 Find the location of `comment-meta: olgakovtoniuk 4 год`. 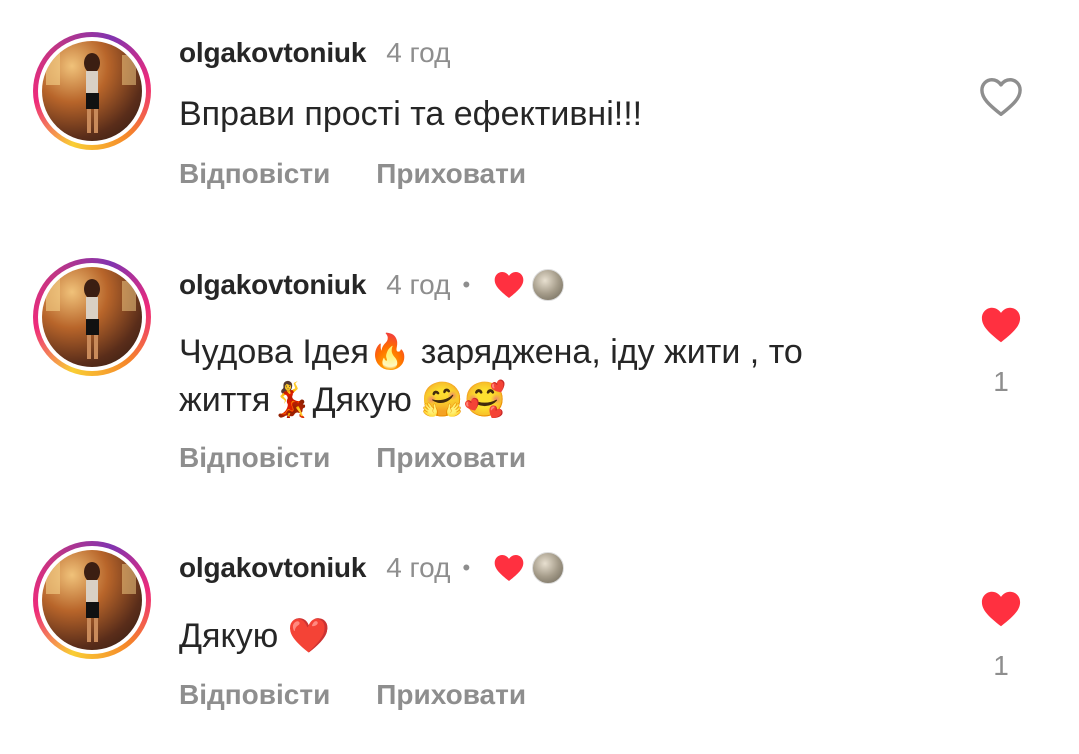

comment-meta: olgakovtoniuk 4 год is located at coordinates (315, 53).